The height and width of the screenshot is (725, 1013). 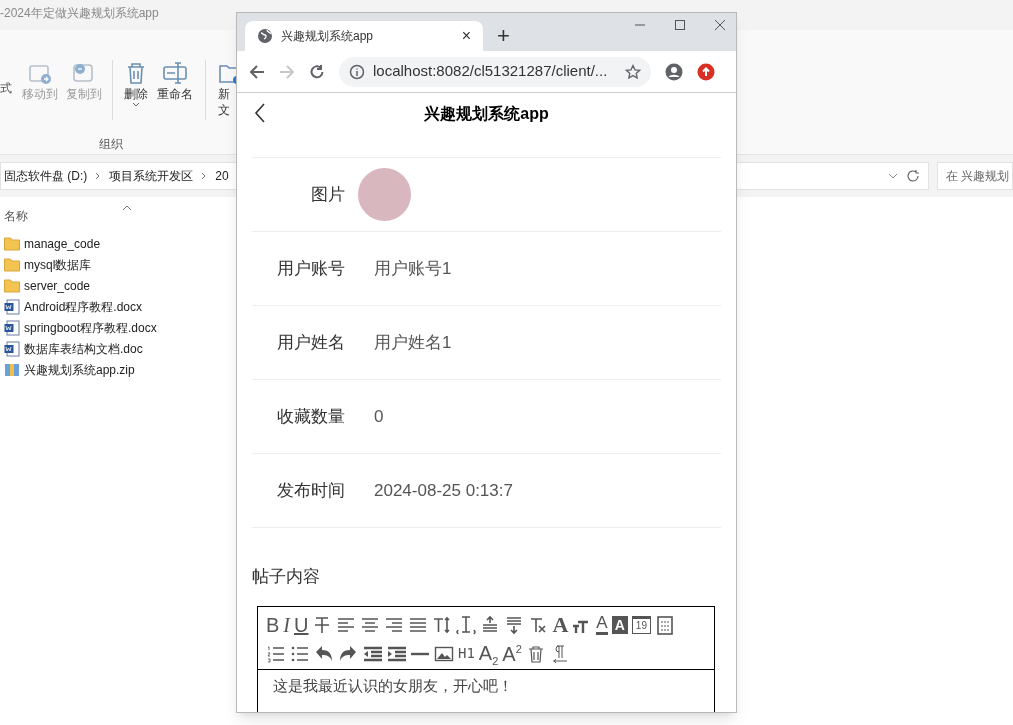 I want to click on file-row: mysql数据库, so click(x=115, y=264).